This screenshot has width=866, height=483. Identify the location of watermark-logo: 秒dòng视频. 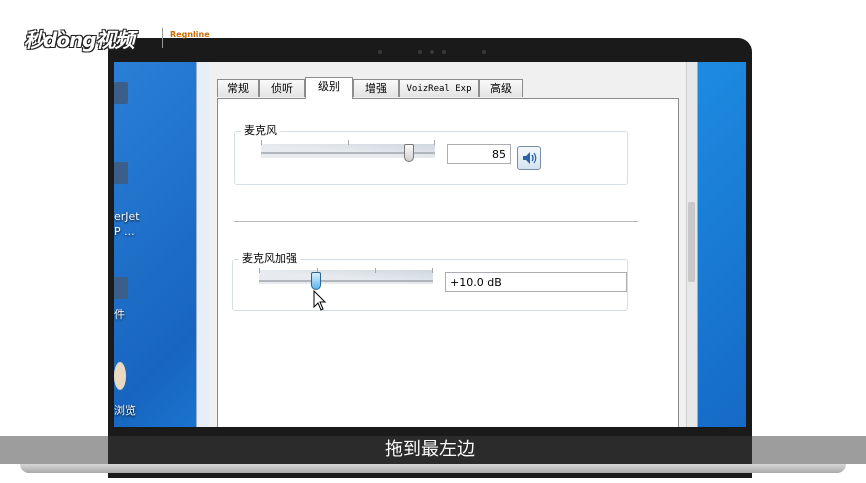
(79, 40).